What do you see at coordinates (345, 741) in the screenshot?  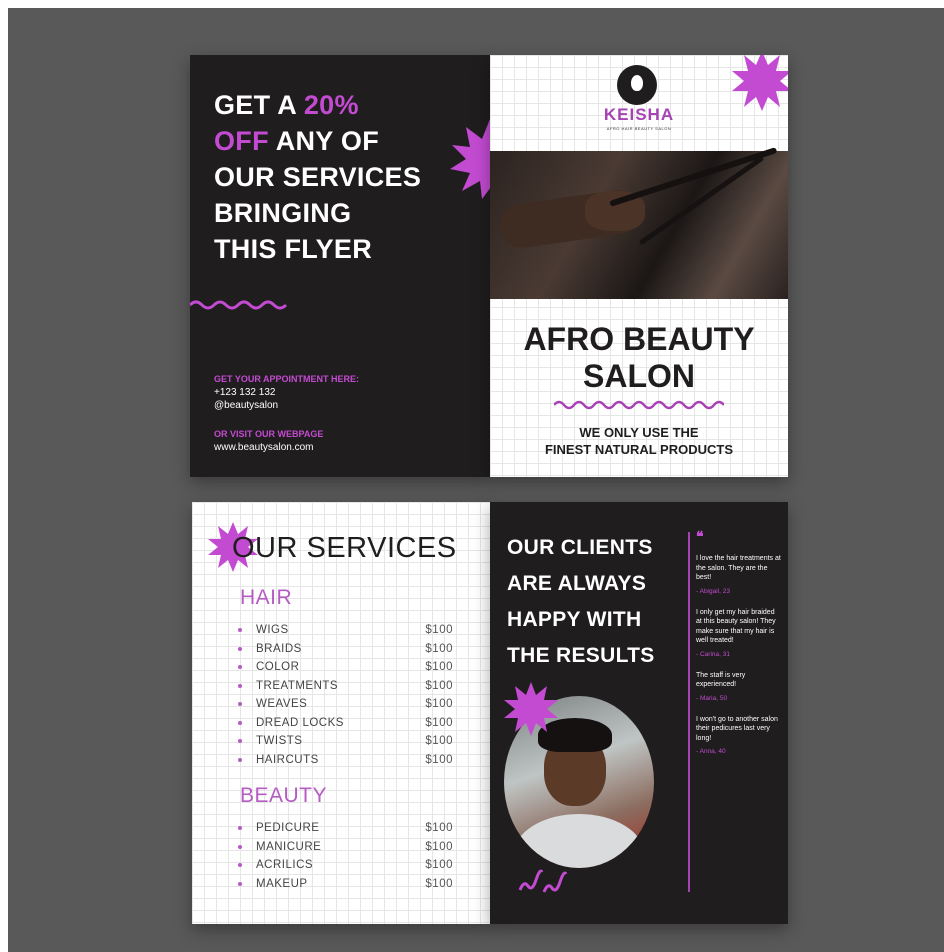 I see `service-row: TWISTS $100` at bounding box center [345, 741].